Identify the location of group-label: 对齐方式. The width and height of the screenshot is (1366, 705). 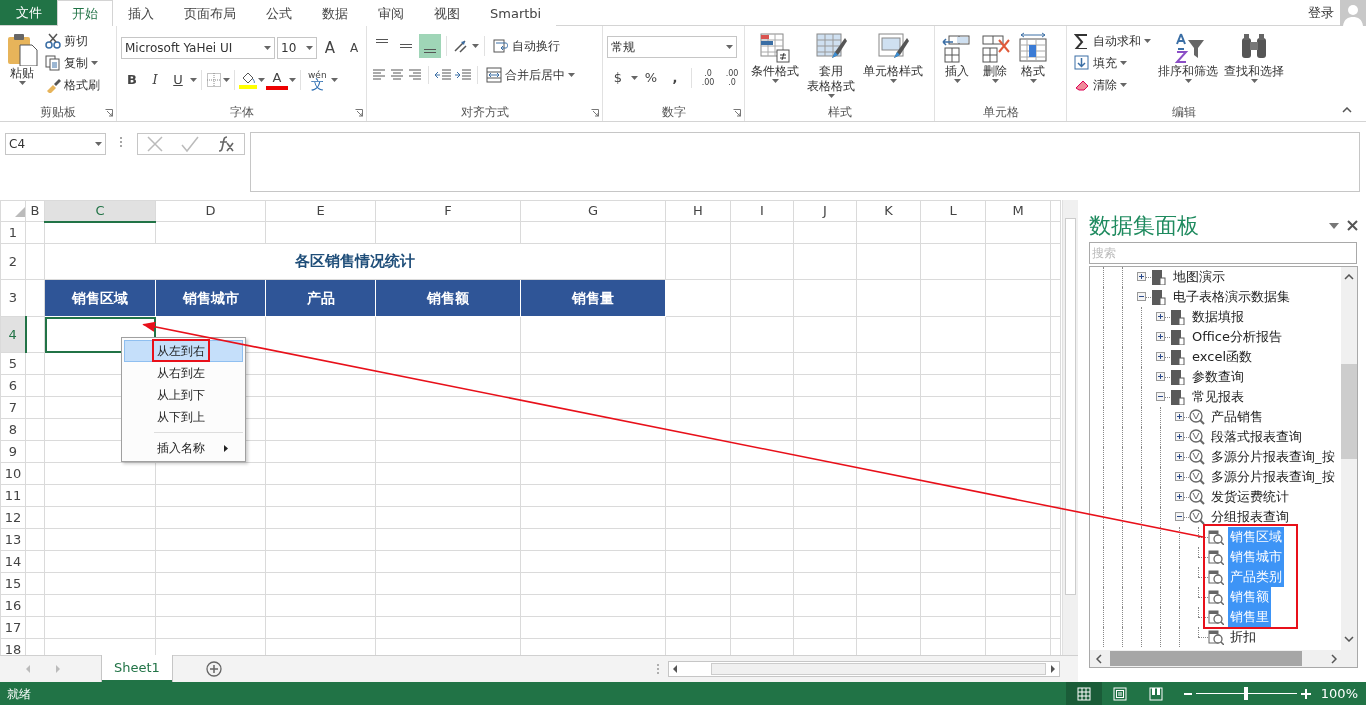
(484, 112).